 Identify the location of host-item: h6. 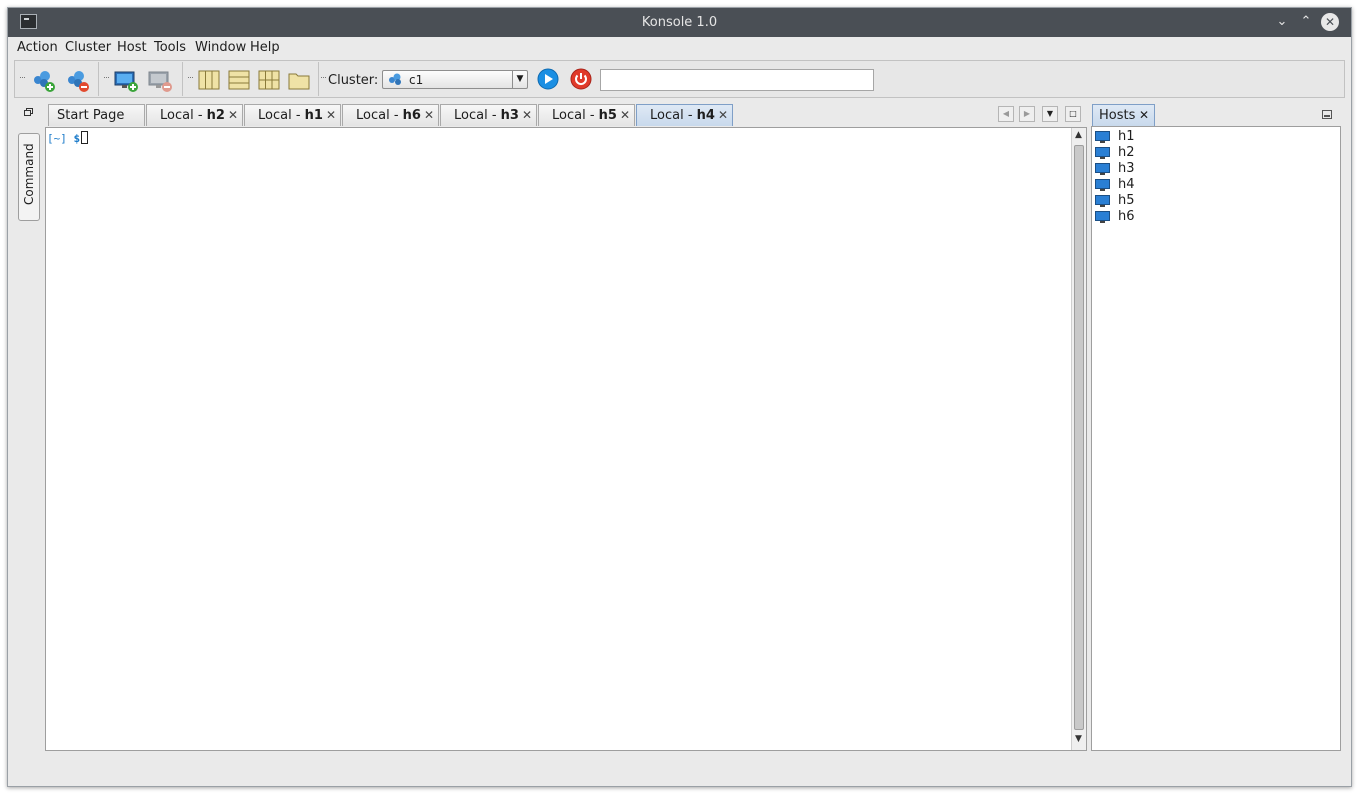
(1212, 217).